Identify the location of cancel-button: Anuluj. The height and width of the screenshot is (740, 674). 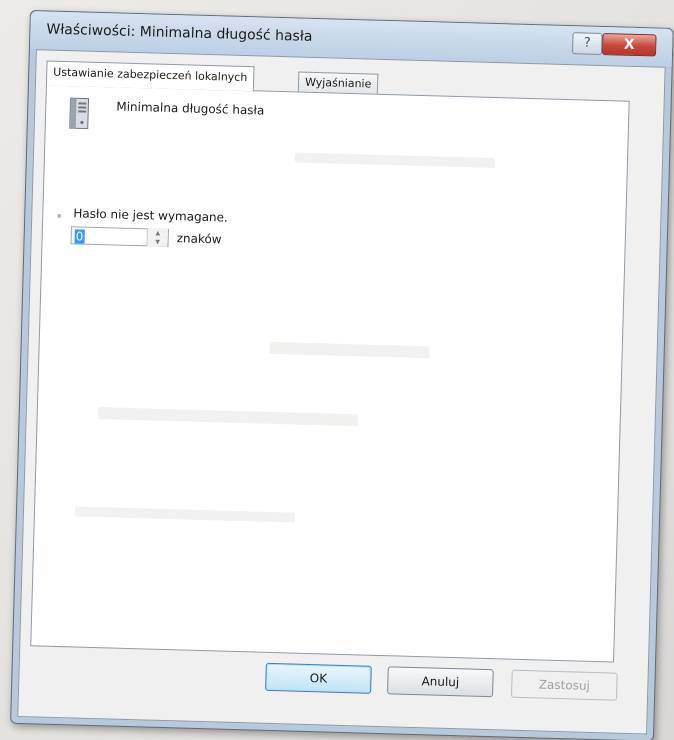
(440, 682).